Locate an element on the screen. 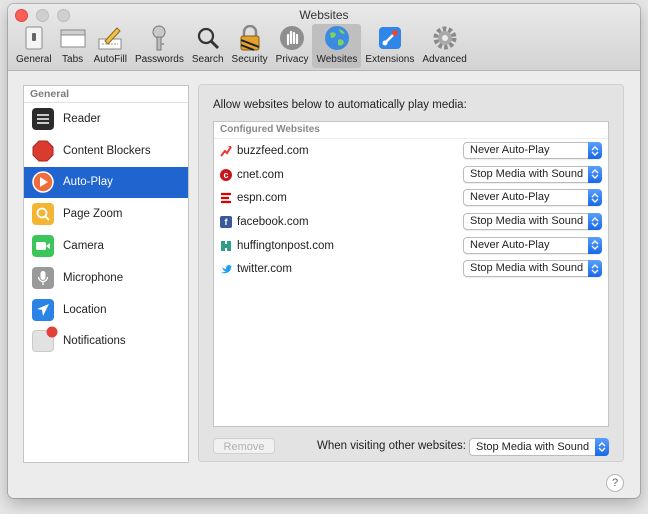 The height and width of the screenshot is (514, 648). tab-websites: Websites is located at coordinates (337, 46).